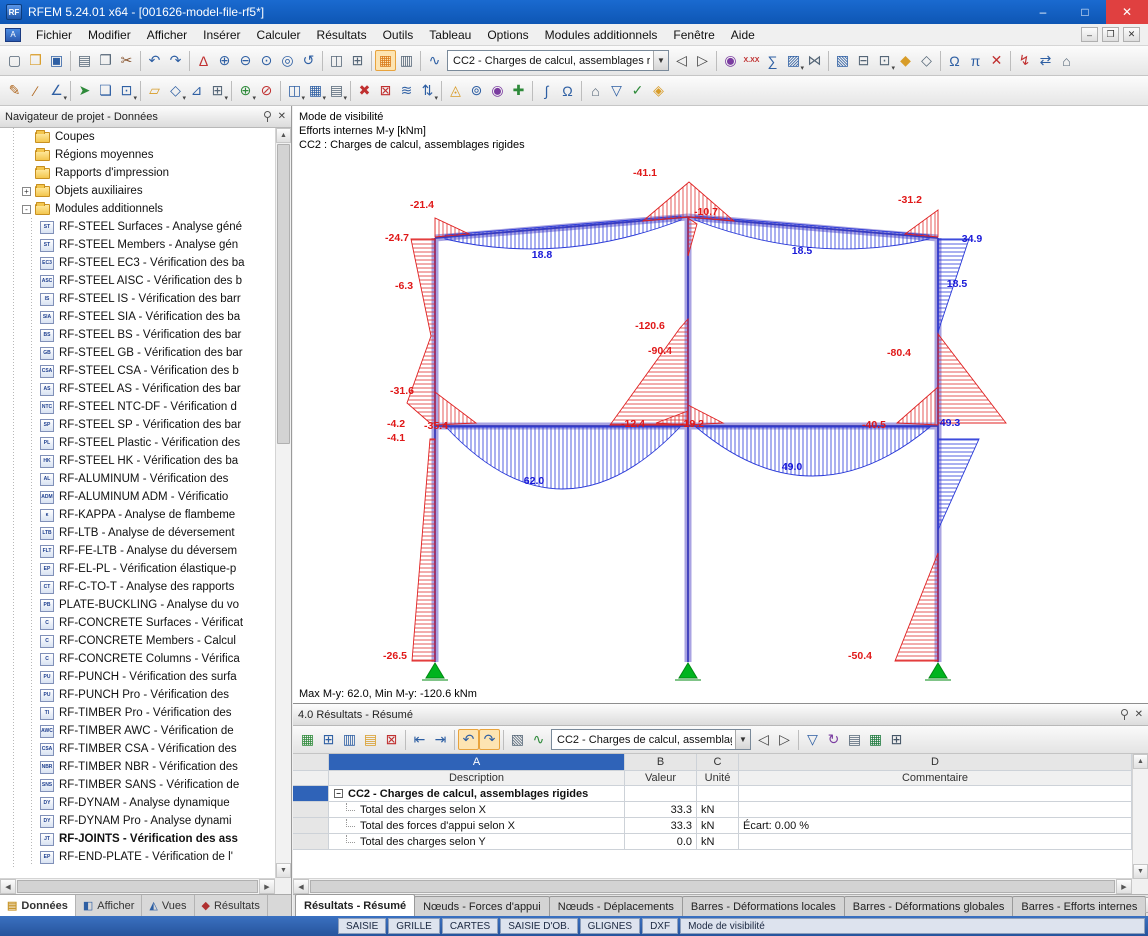 The image size is (1148, 936). I want to click on table-tab: Nœuds - Déplacements, so click(615, 906).